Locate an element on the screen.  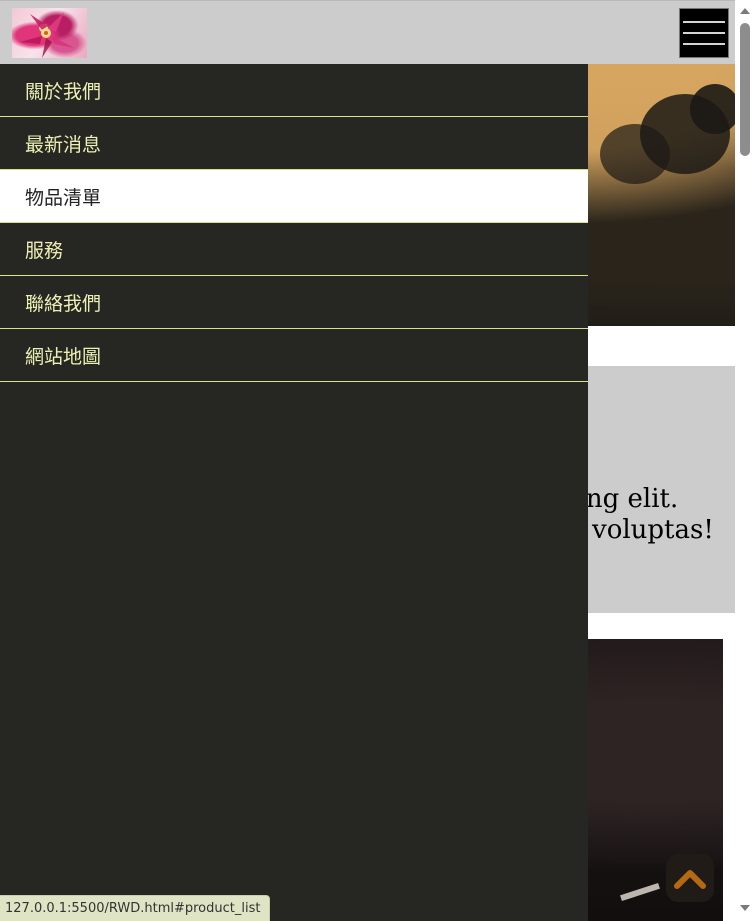
nav-item-news: 最新消息 is located at coordinates (294, 143).